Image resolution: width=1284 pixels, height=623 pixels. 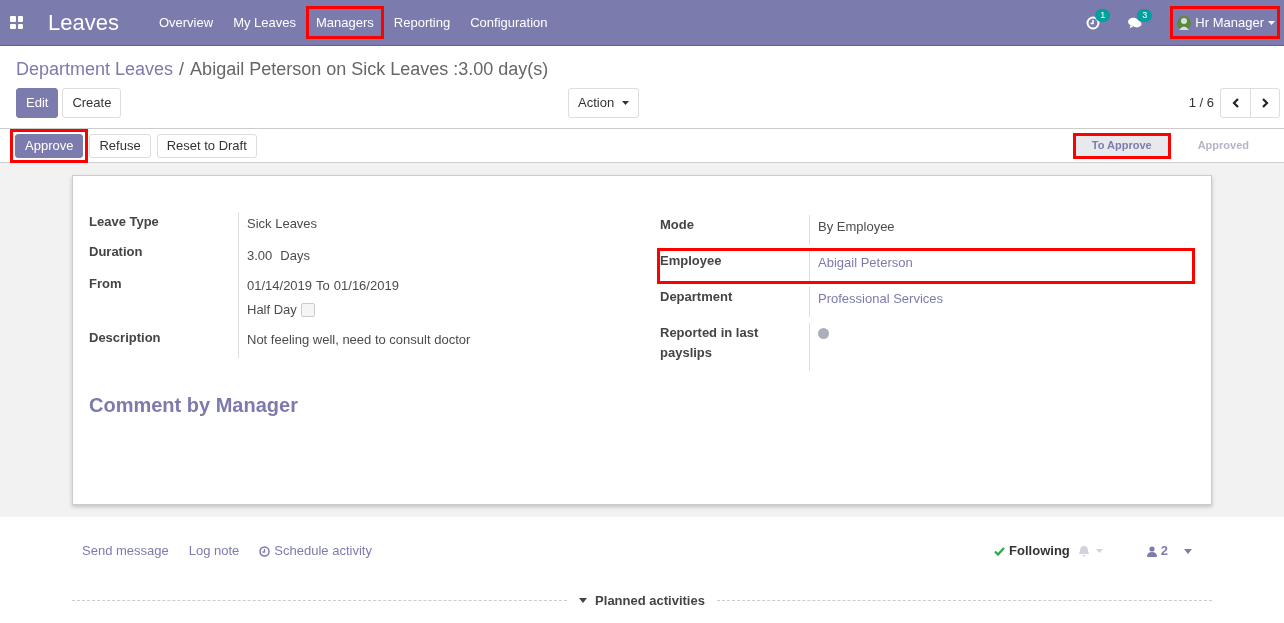 I want to click on field-value: Not feeling well, need to consult doctor, so click(x=359, y=340).